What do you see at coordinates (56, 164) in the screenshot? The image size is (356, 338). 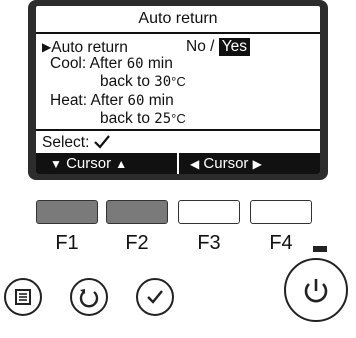 I see `triangle-down-icon: ▼` at bounding box center [56, 164].